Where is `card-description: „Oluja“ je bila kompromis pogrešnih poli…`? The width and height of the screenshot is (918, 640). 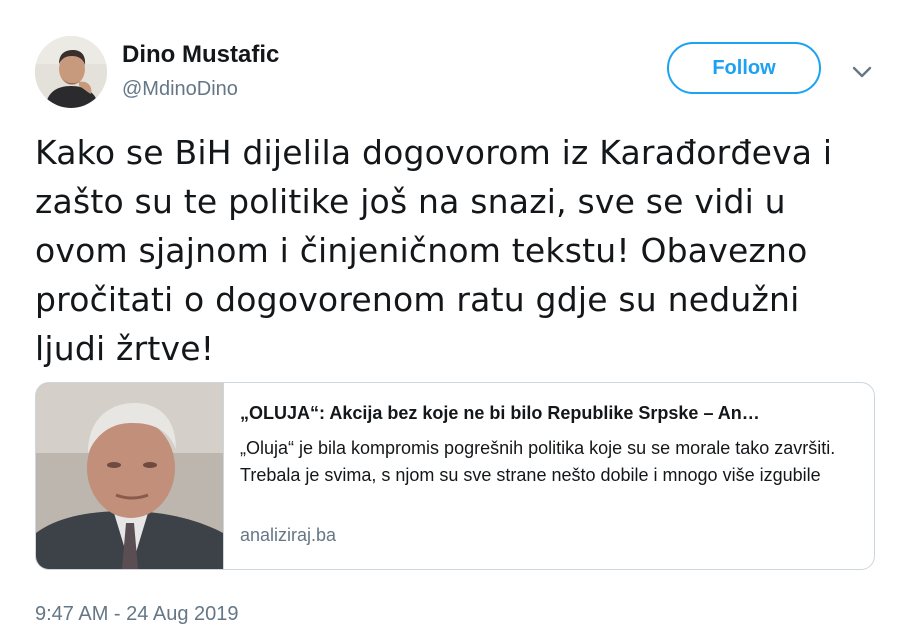
card-description: „Oluja“ je bila kompromis pogrešnih poli… is located at coordinates (538, 461).